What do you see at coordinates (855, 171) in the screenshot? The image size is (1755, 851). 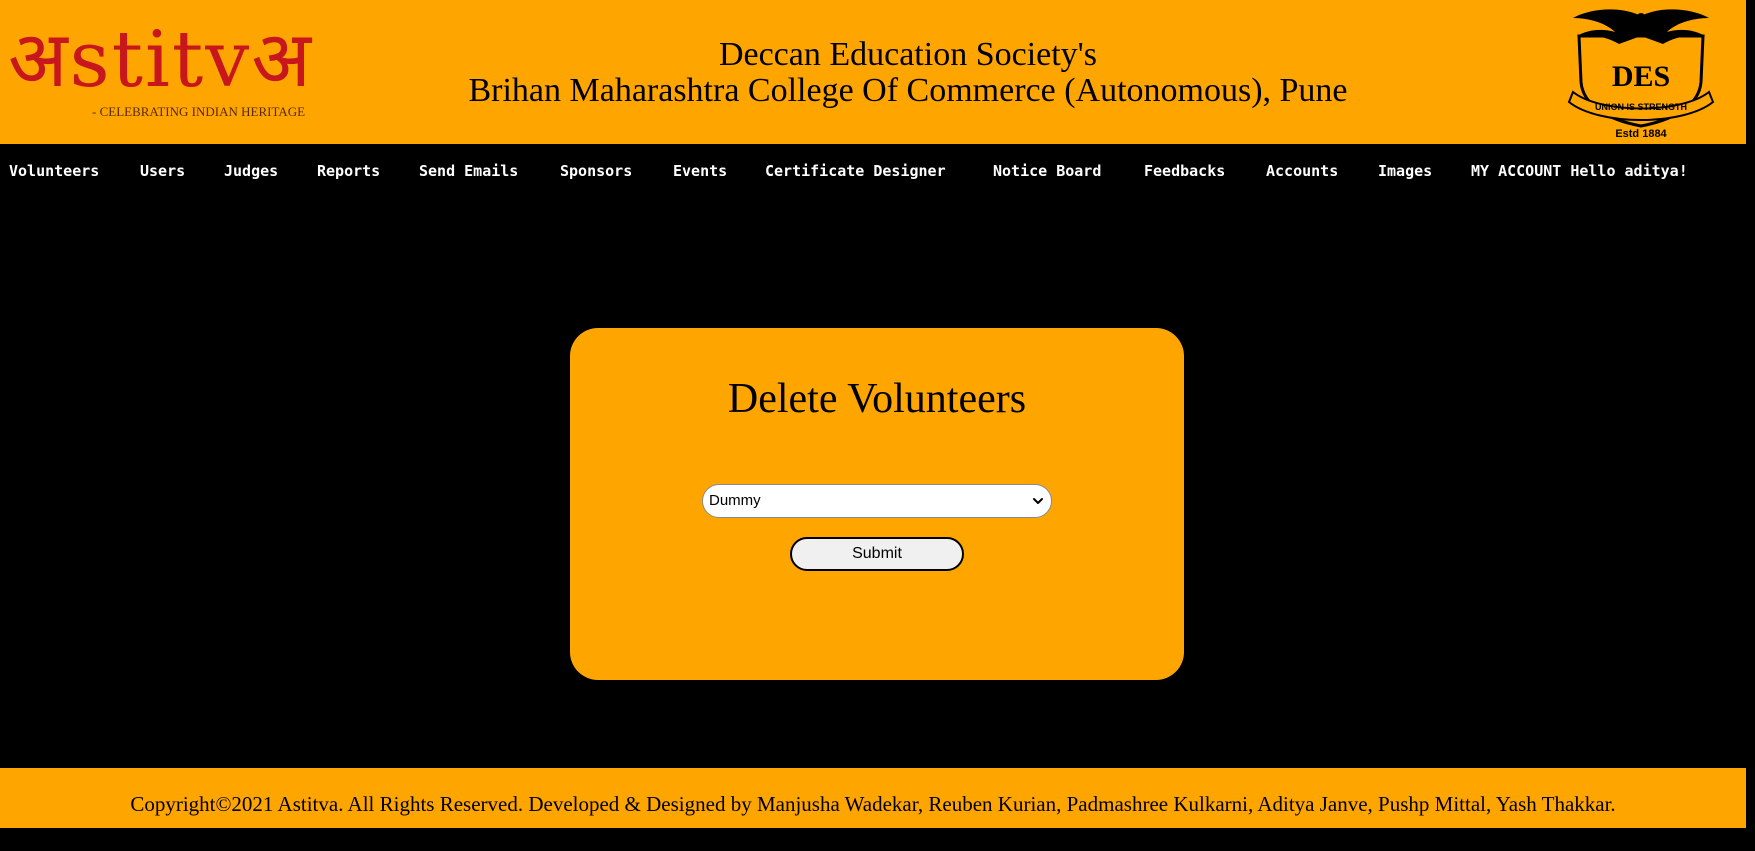 I see `nav-item-certificate-designer: Certificate Designer` at bounding box center [855, 171].